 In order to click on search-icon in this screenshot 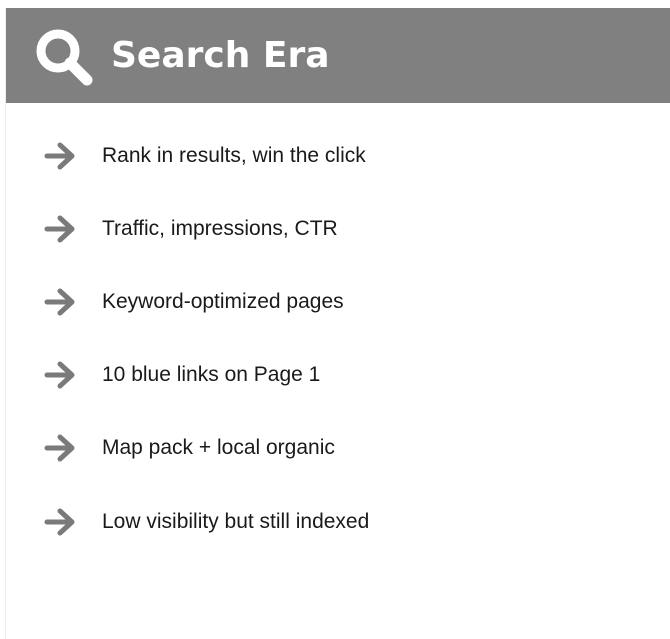, I will do `click(64, 57)`.